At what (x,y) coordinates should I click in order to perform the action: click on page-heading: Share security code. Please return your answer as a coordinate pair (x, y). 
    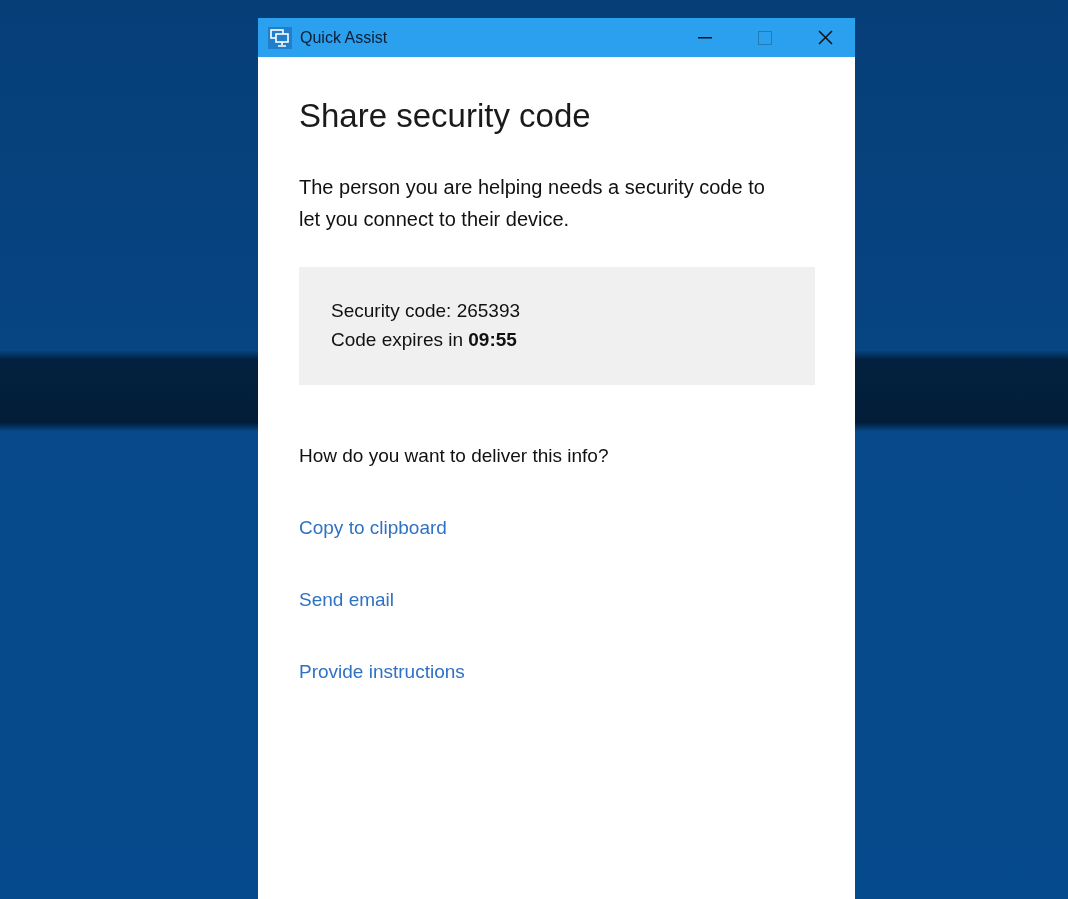
    Looking at the image, I should click on (445, 116).